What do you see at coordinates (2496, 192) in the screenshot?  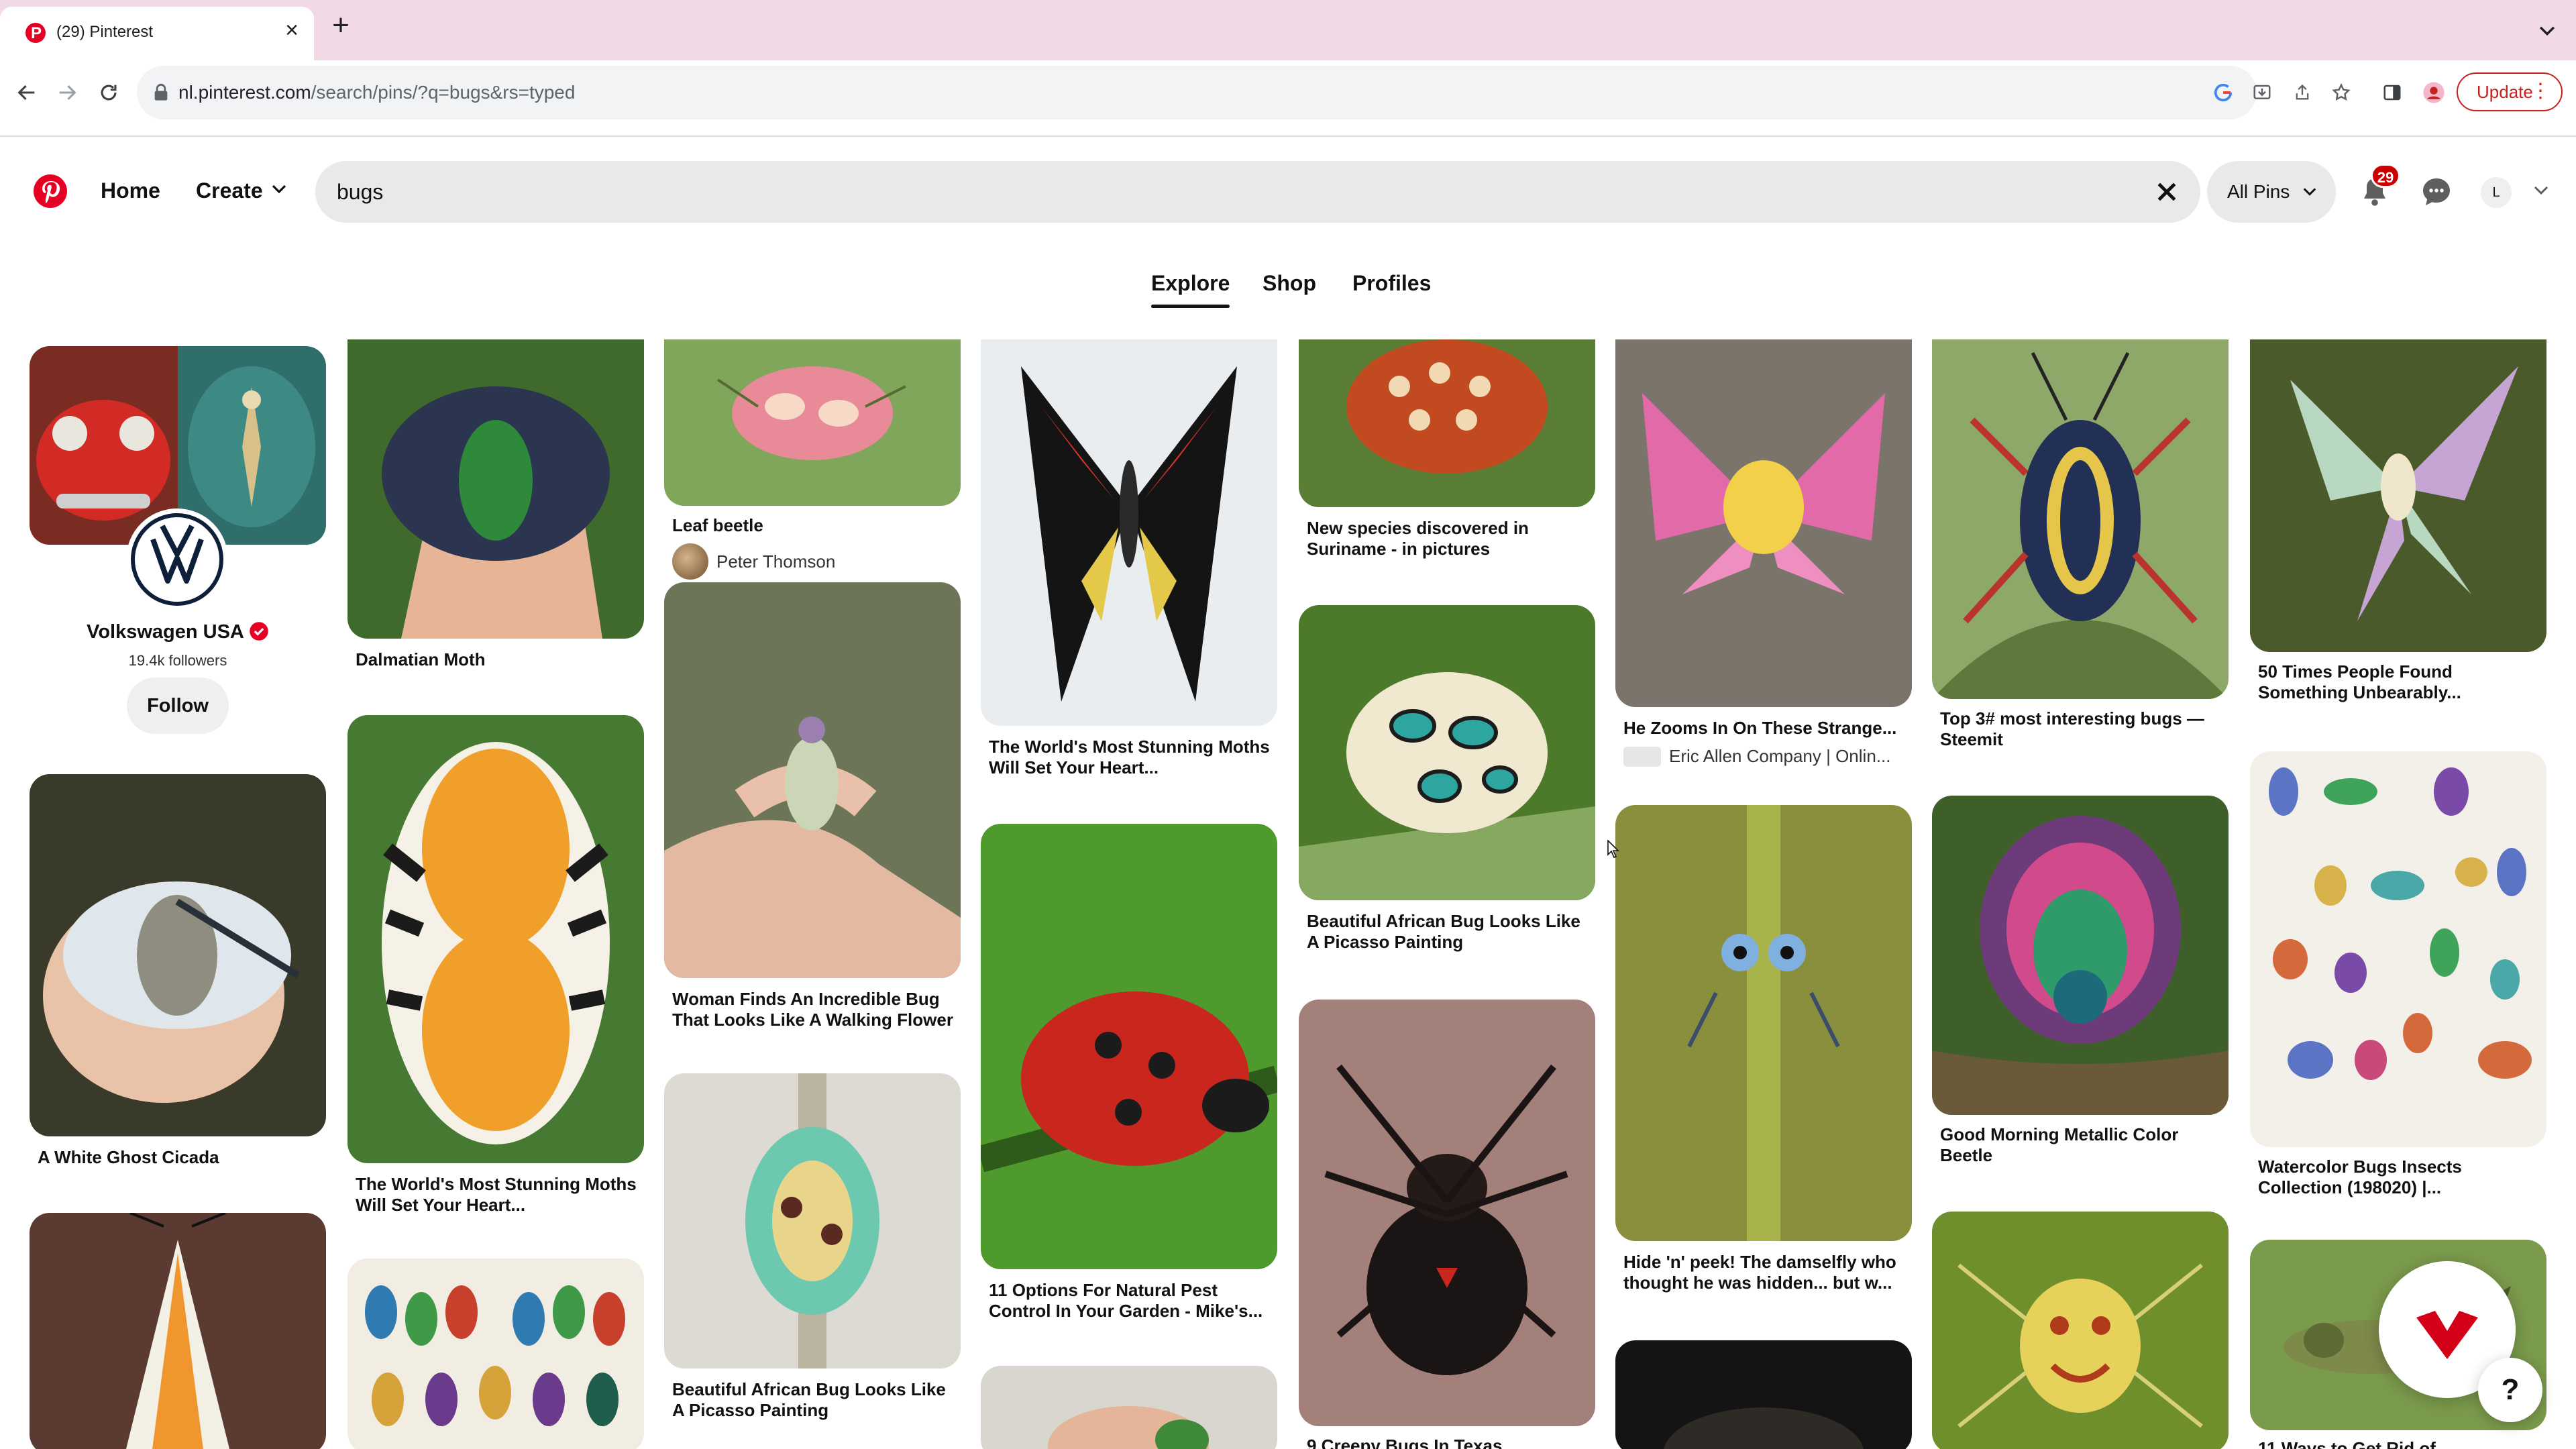 I see `user-avatar: L` at bounding box center [2496, 192].